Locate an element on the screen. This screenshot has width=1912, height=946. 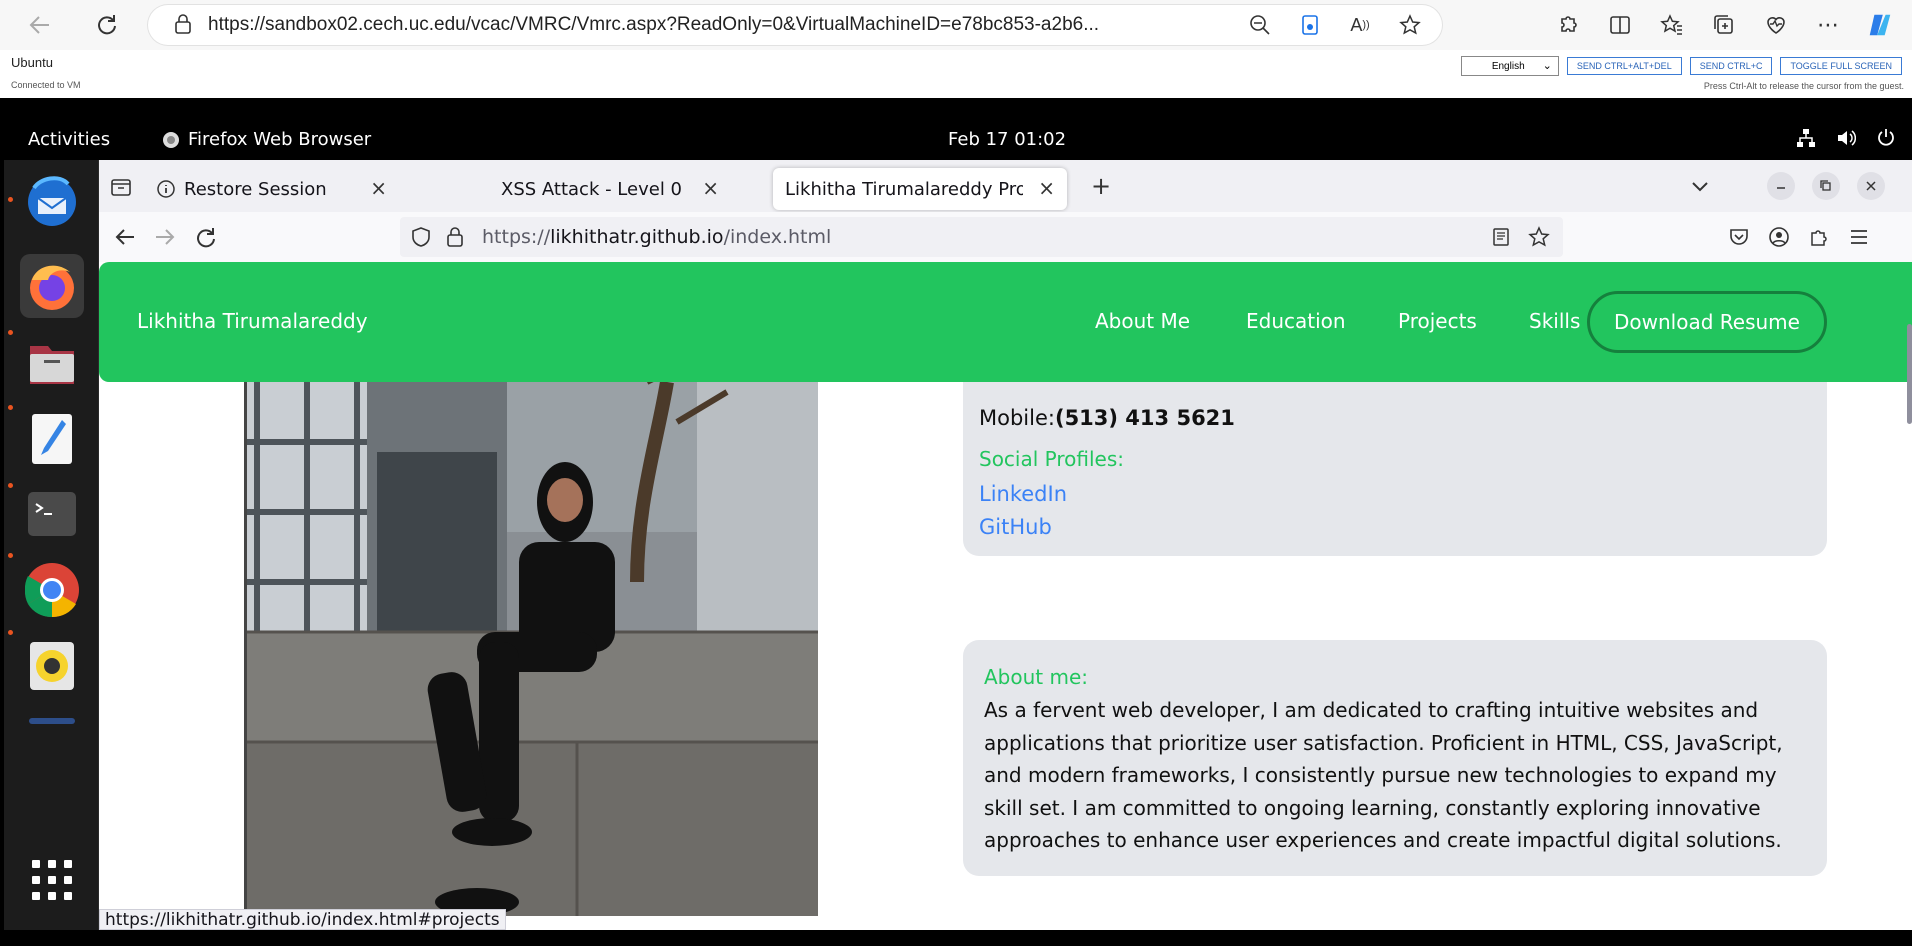
close-window-icon is located at coordinates (1871, 186).